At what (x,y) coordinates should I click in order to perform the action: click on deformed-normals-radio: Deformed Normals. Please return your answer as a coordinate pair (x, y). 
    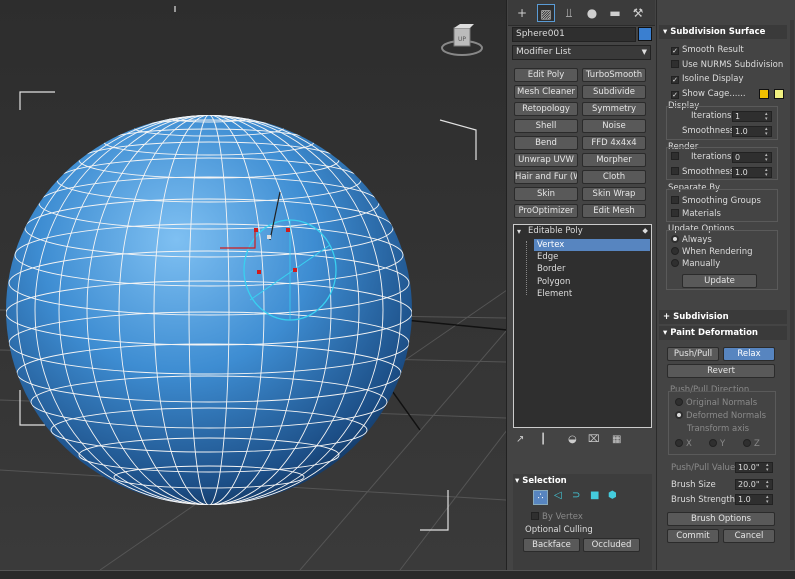
    Looking at the image, I should click on (720, 416).